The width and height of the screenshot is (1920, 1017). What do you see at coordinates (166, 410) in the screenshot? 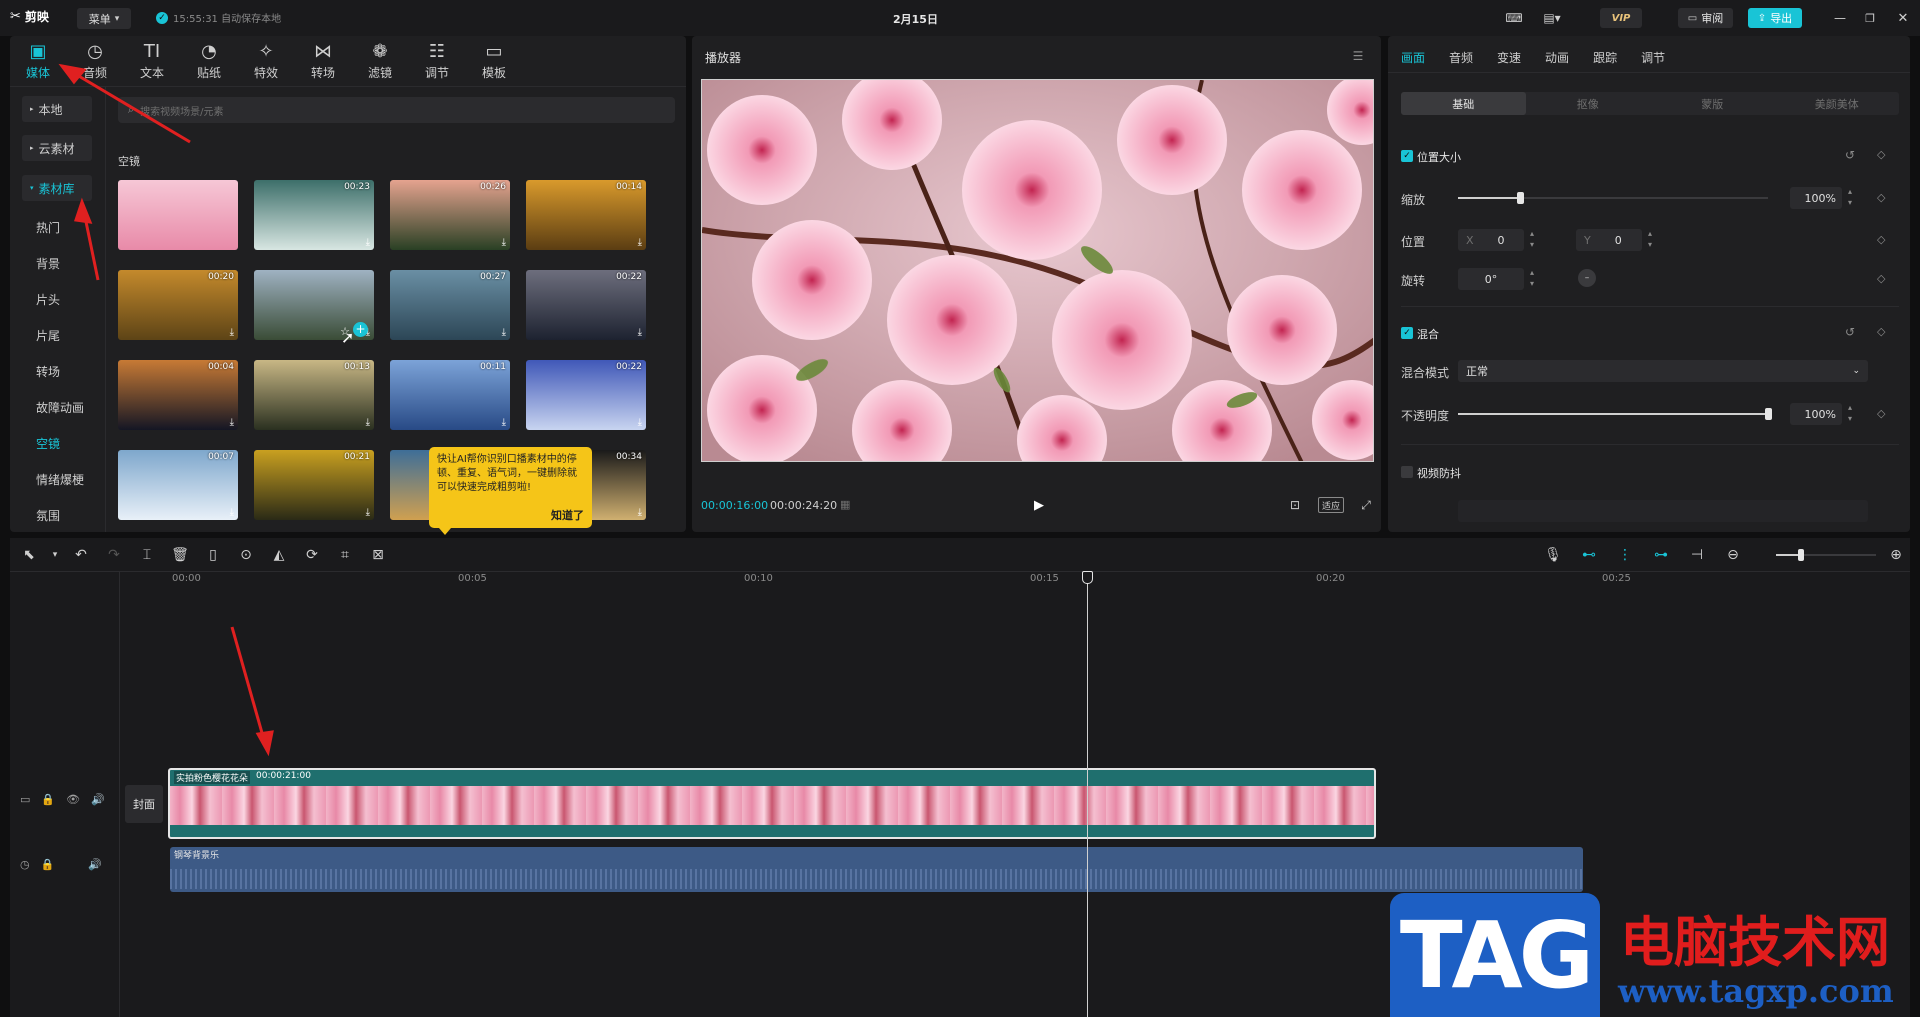
I see `annotation-overlay` at bounding box center [166, 410].